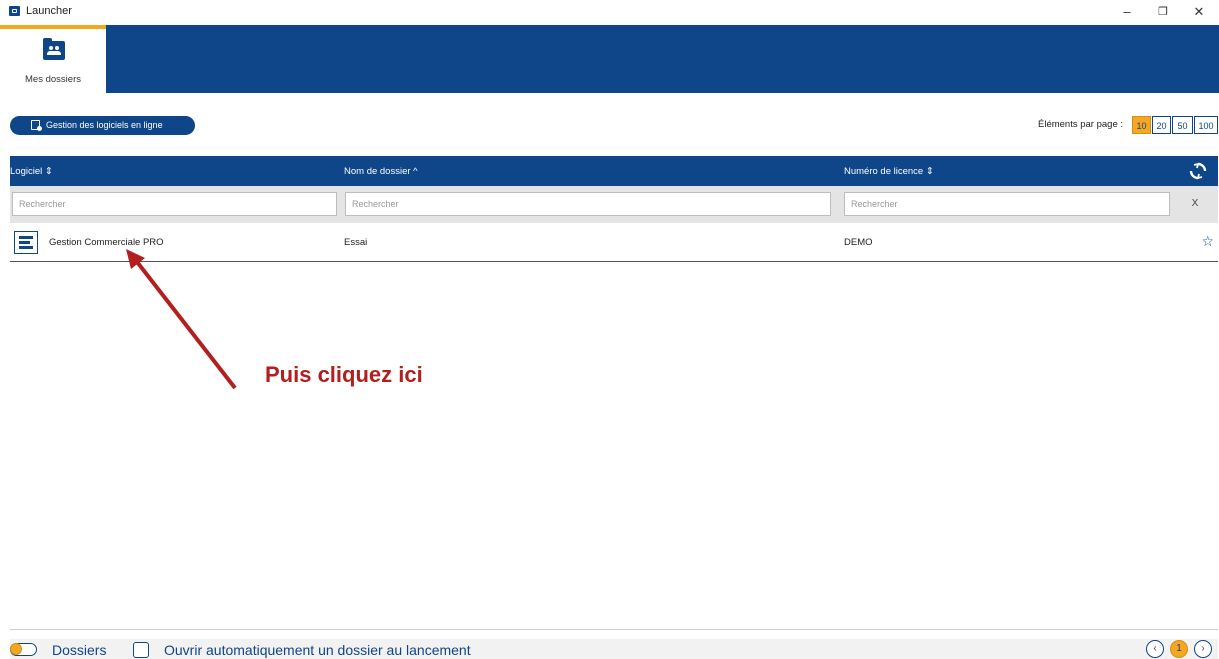 The image size is (1219, 659). I want to click on cell-numero-licence: DEMO, so click(858, 242).